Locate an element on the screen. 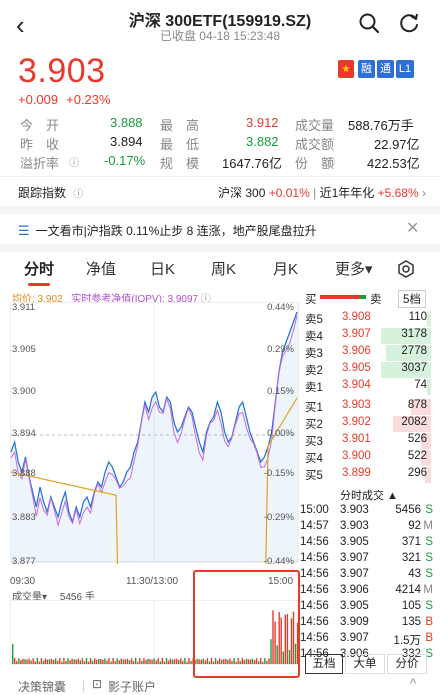  trade-volume: 43 is located at coordinates (414, 574).